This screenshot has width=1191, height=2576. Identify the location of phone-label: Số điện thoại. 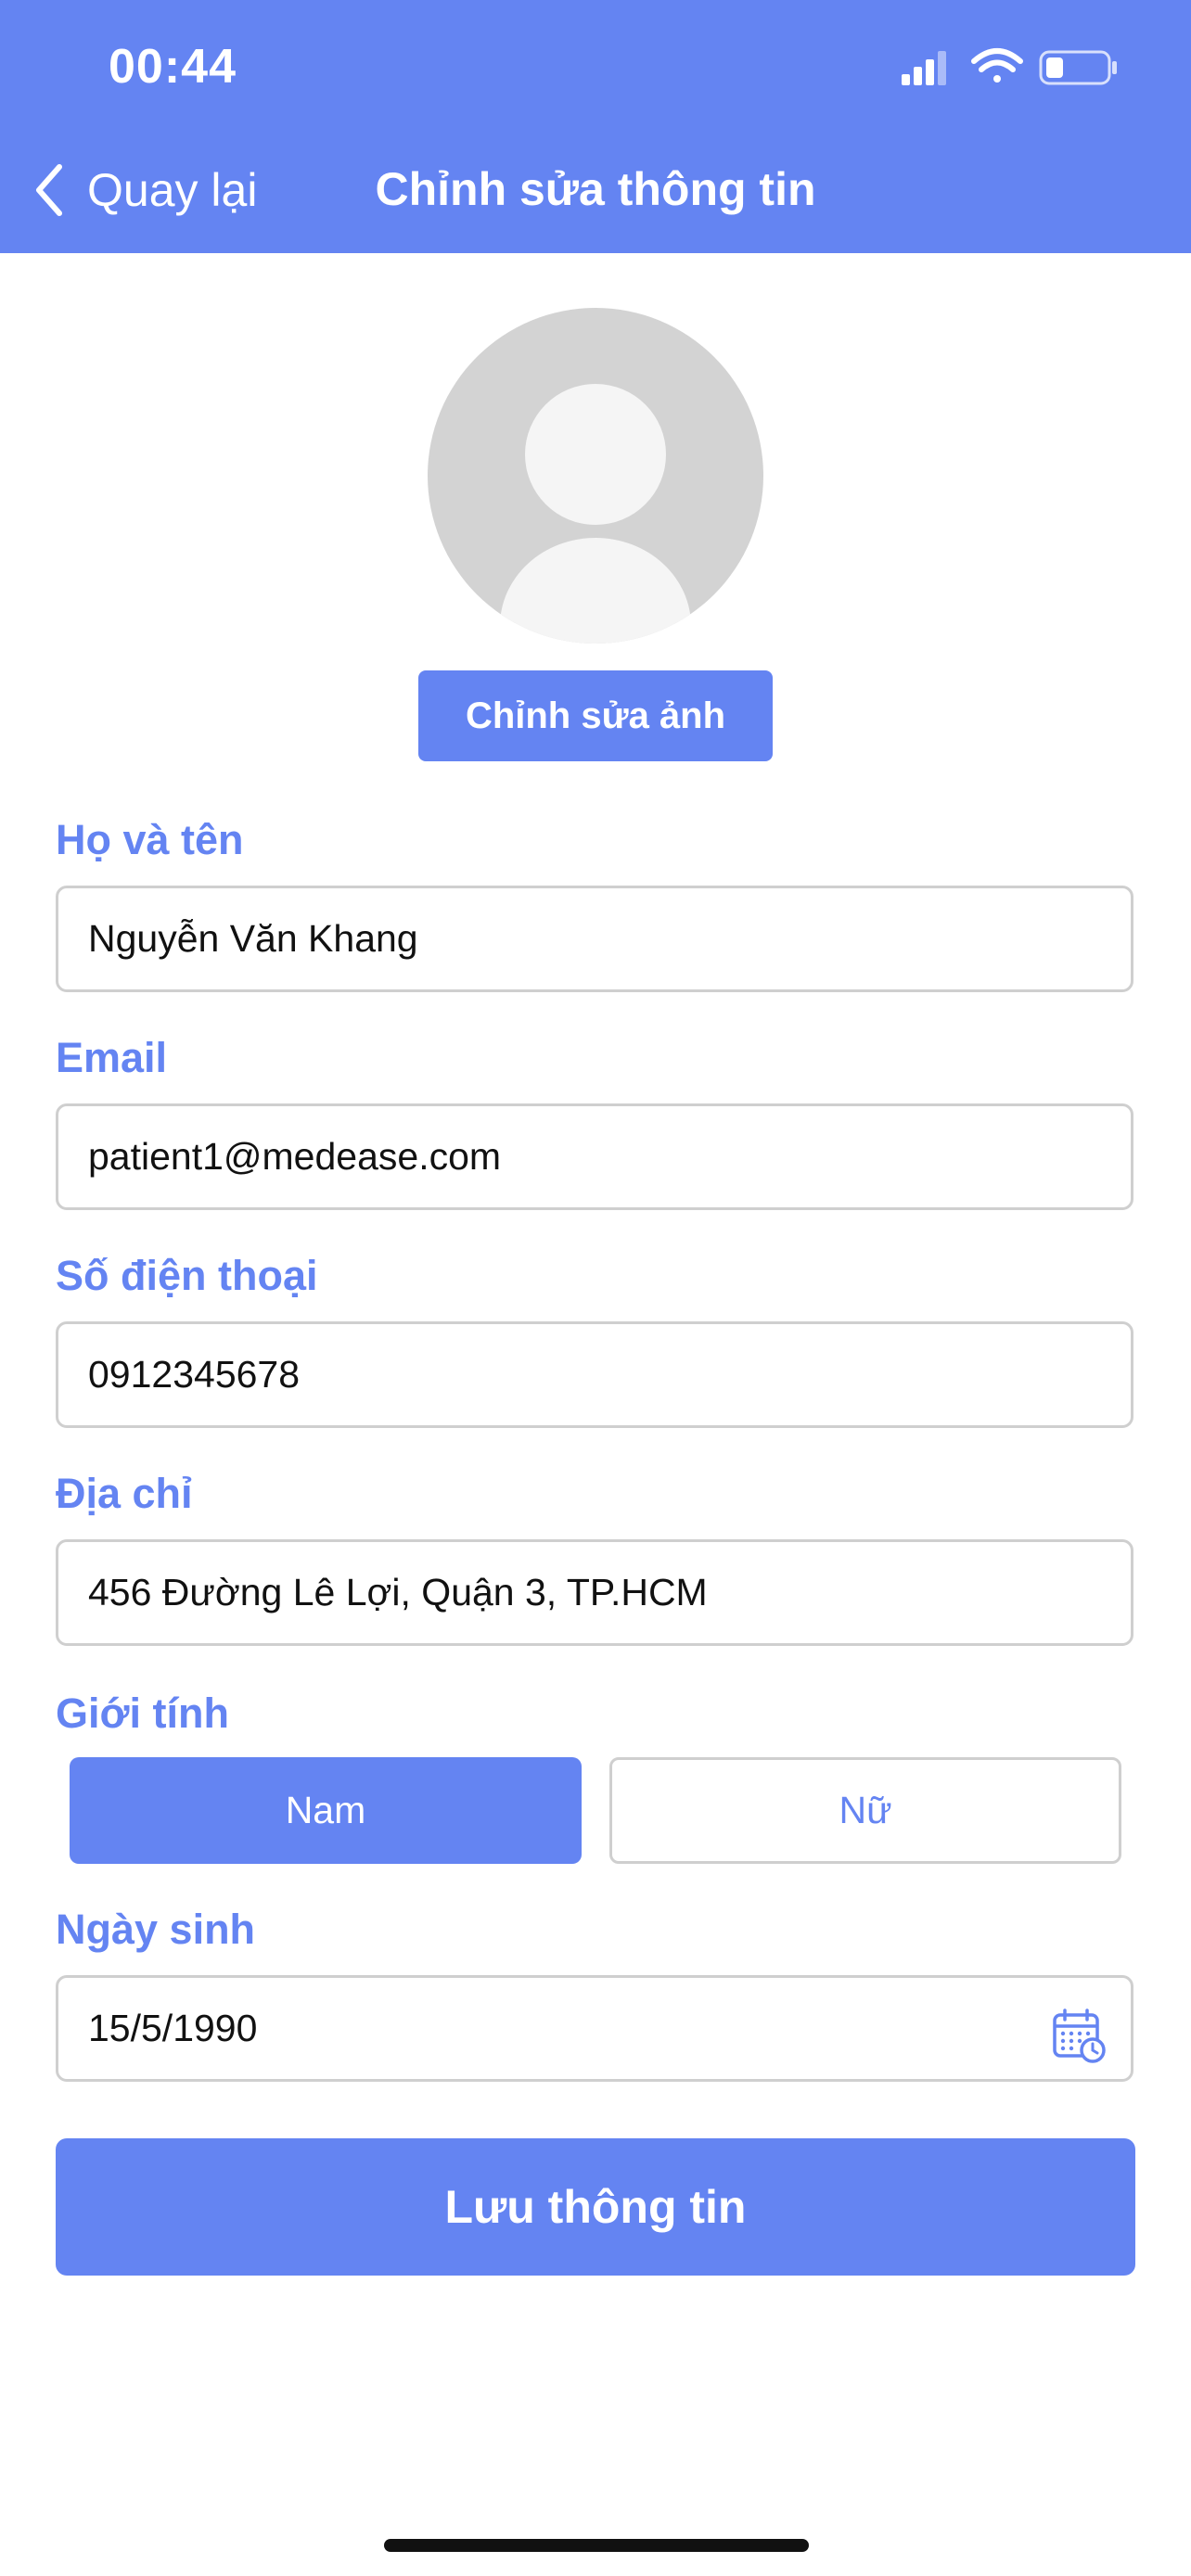
(187, 1276).